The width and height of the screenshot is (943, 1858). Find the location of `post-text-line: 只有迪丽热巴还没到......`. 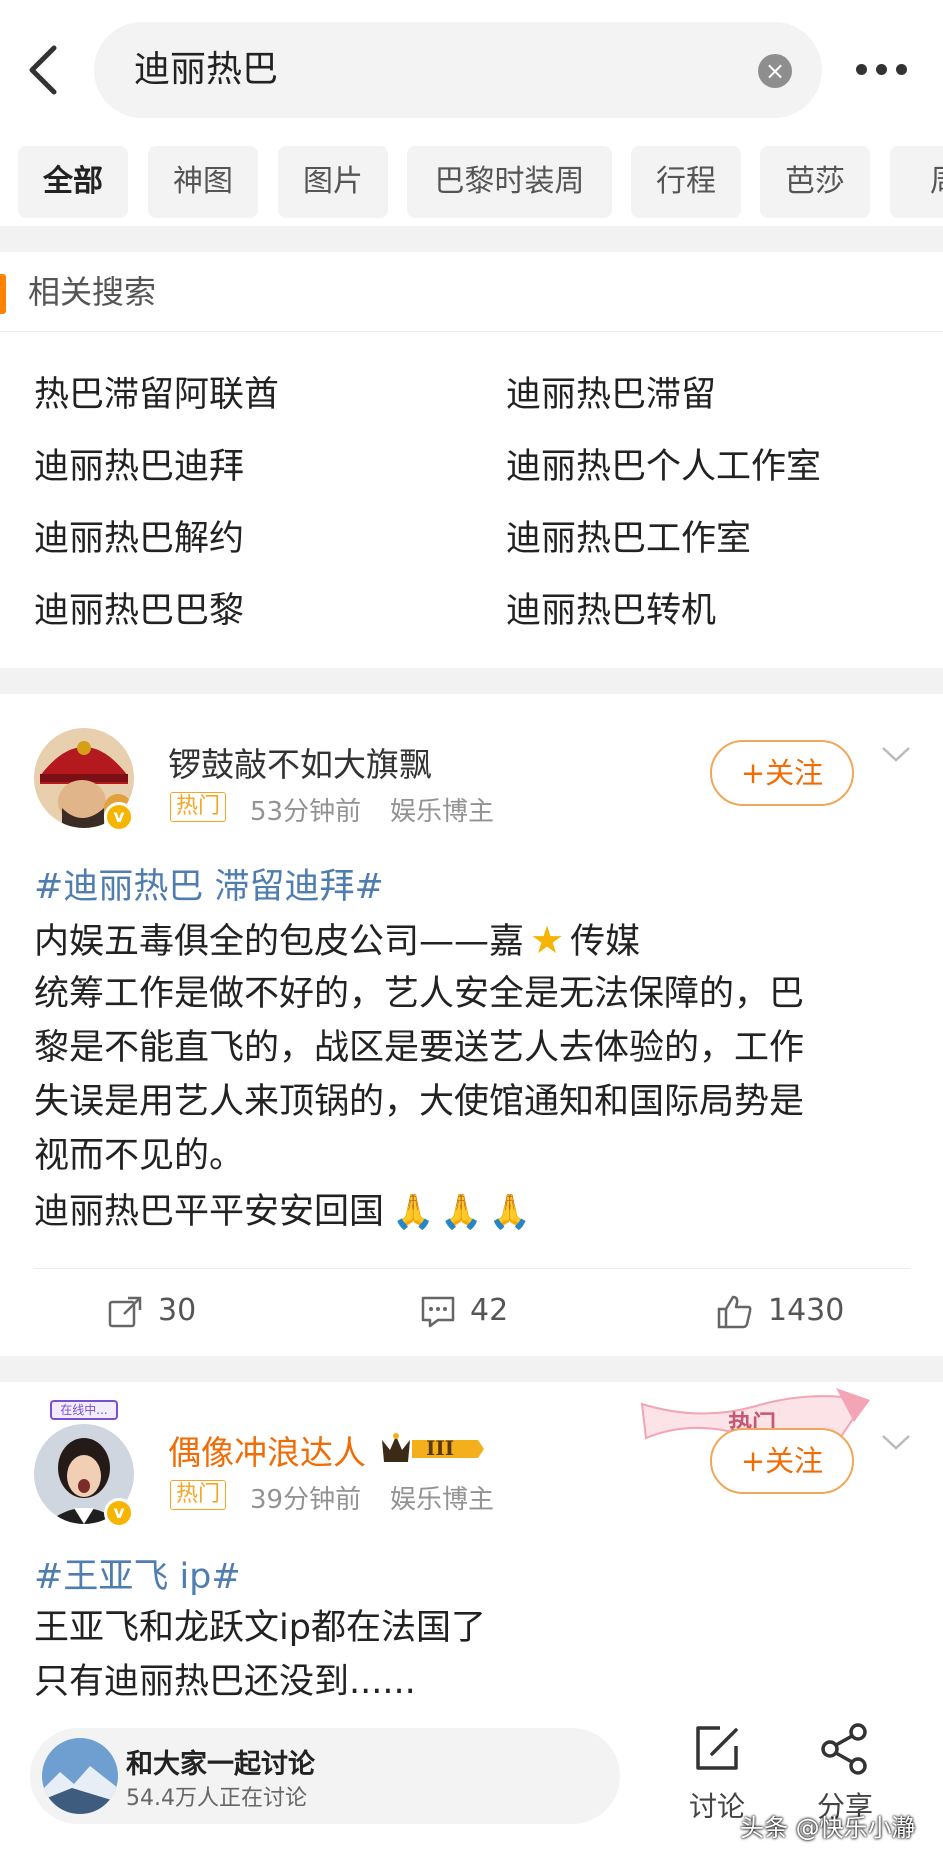

post-text-line: 只有迪丽热巴还没到...... is located at coordinates (225, 1682).